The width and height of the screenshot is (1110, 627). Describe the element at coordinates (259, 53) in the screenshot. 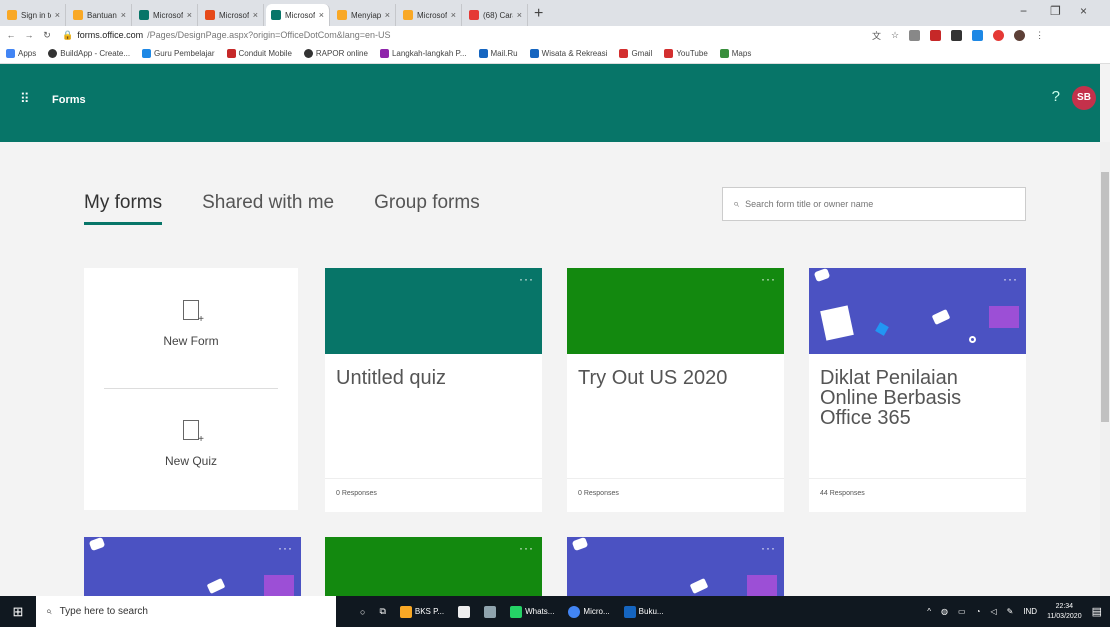

I see `bookmark: Conduit Mobile` at that location.